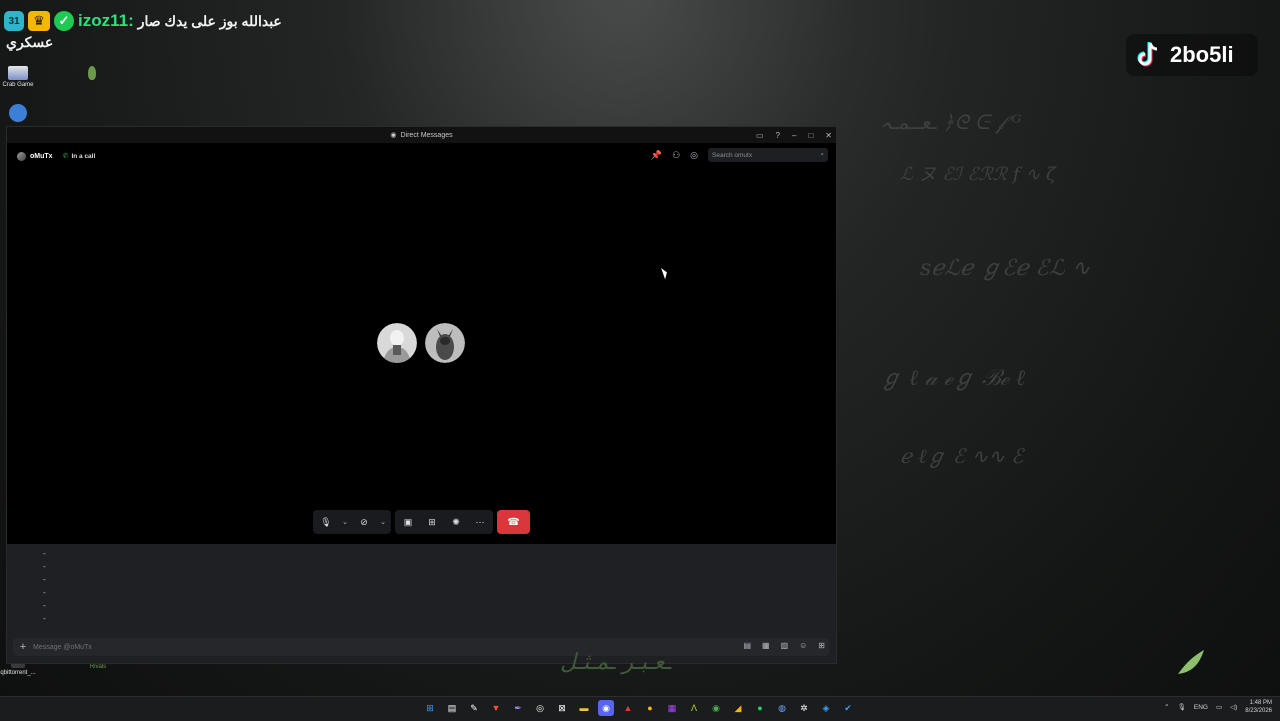  Describe the element at coordinates (540, 708) in the screenshot. I see `github-icon: ◎` at that location.